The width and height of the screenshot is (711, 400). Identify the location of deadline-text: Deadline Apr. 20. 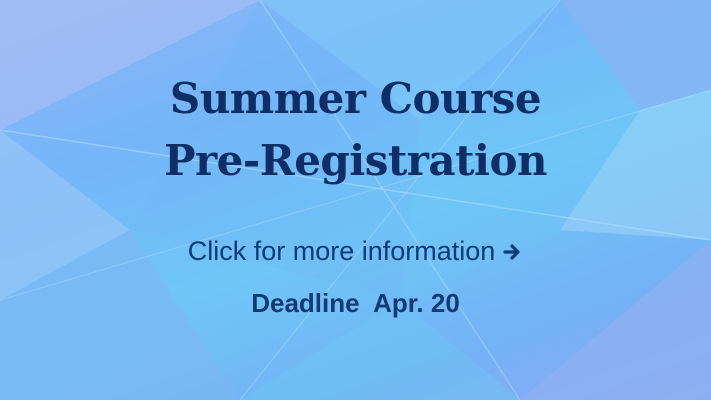
(355, 303).